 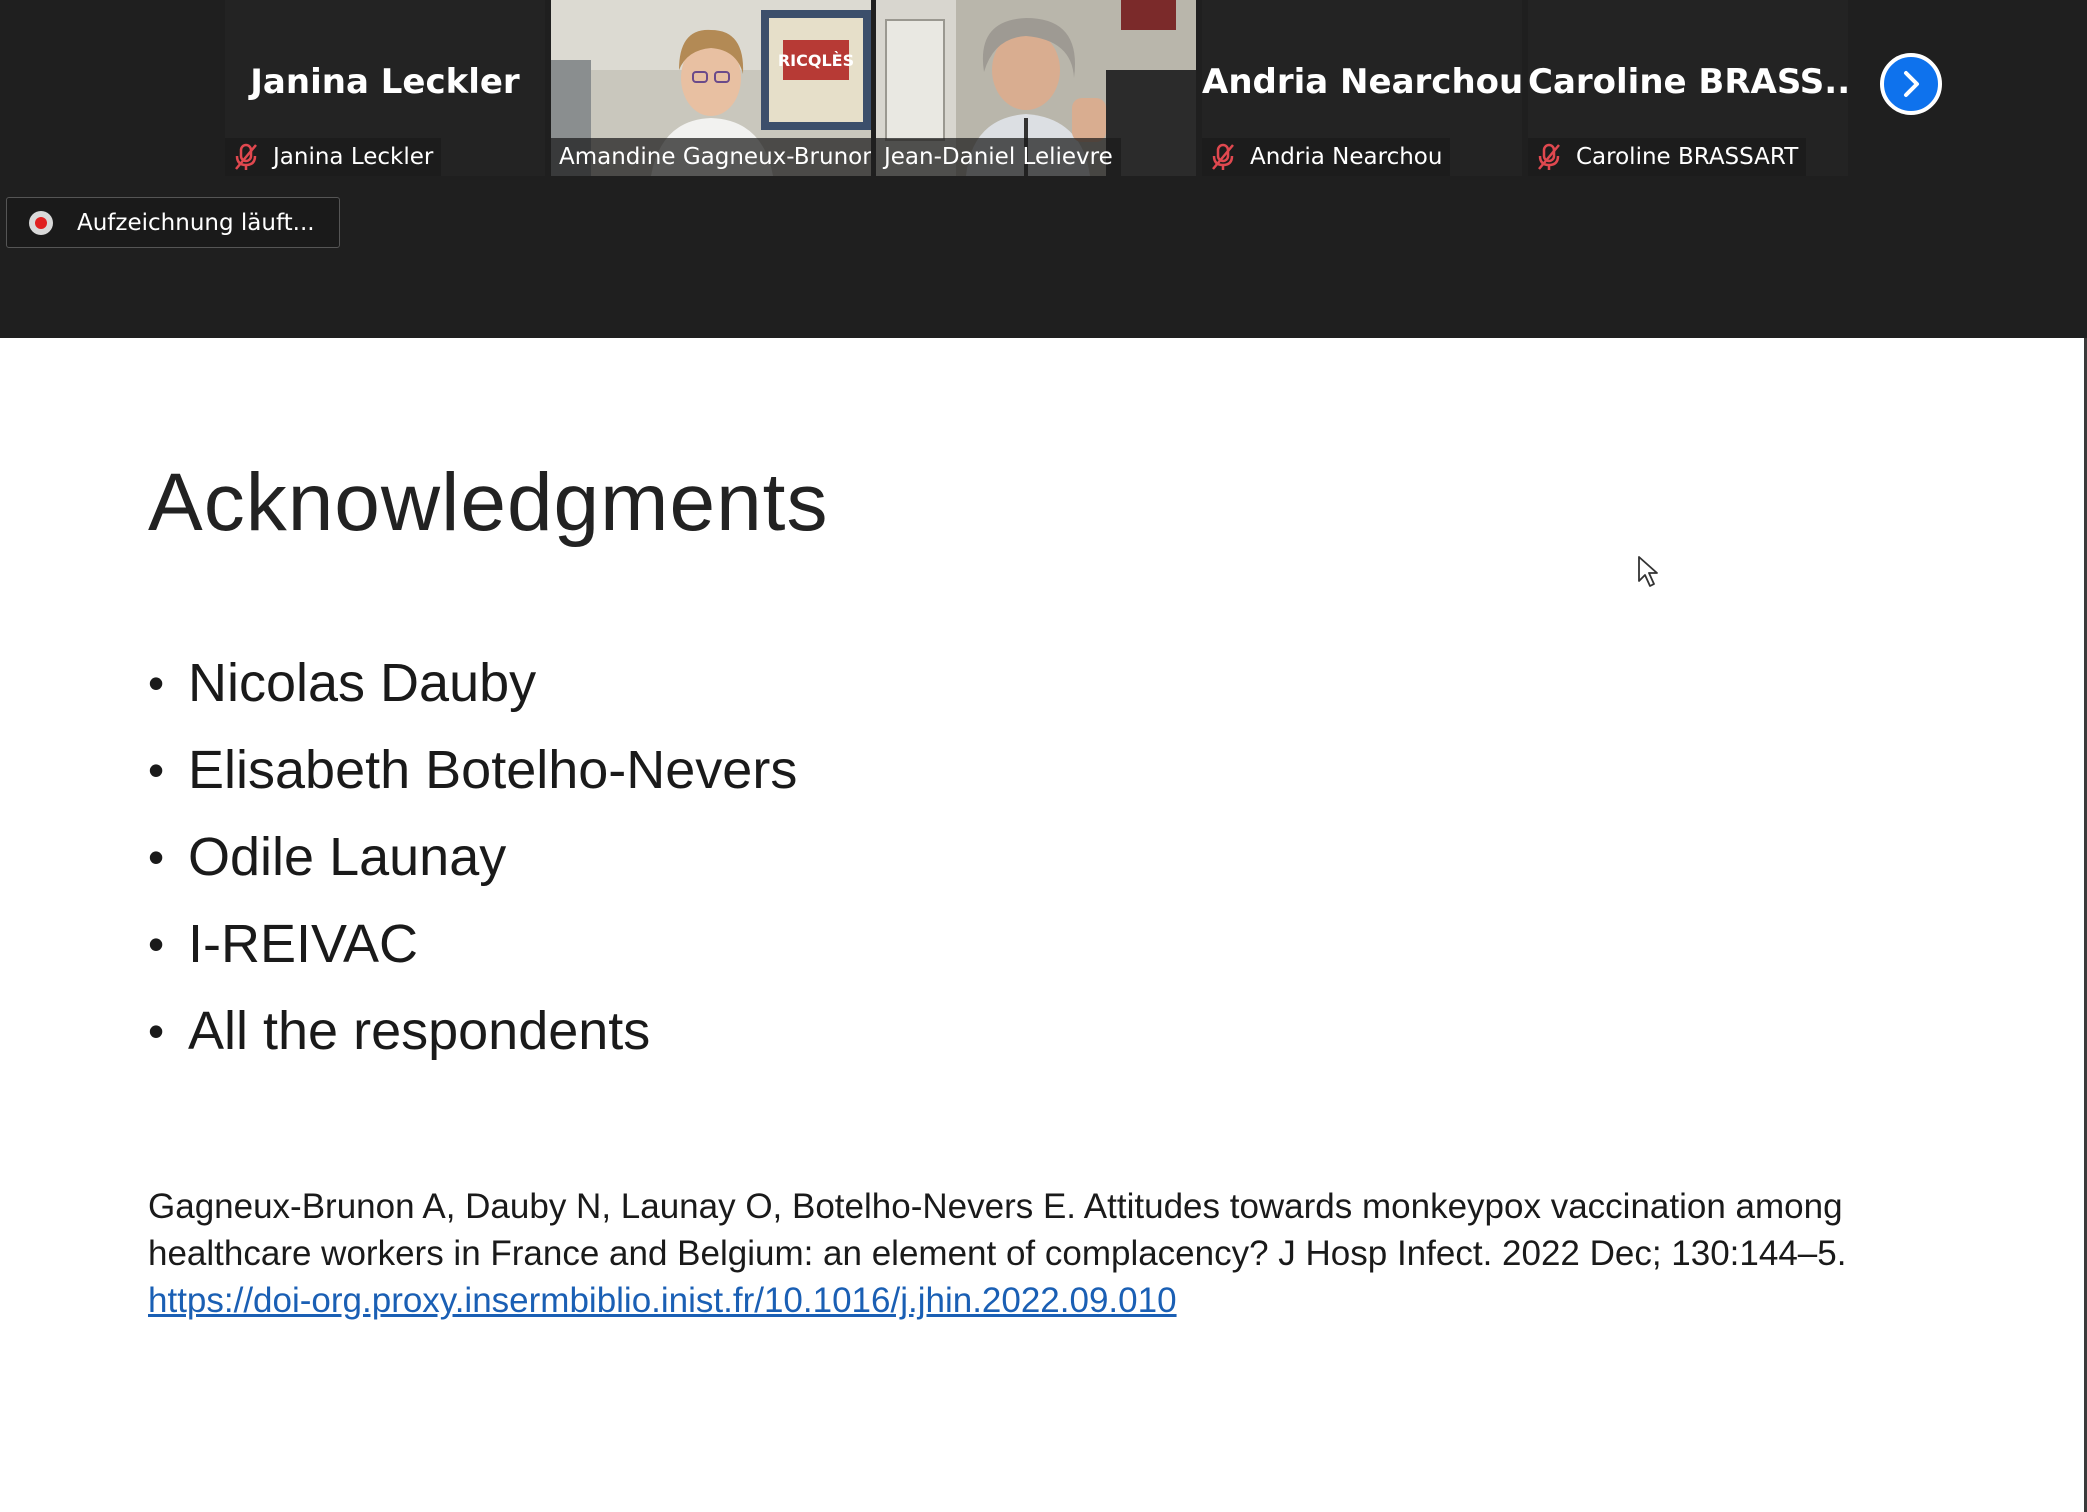 What do you see at coordinates (473, 770) in the screenshot?
I see `list-item: • Elisabeth Botelho-Nevers` at bounding box center [473, 770].